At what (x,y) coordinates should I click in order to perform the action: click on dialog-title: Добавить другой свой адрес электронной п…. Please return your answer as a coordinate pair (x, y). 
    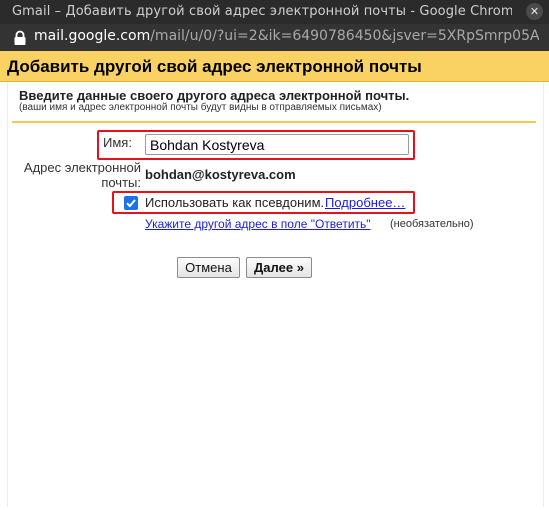
    Looking at the image, I should click on (214, 66).